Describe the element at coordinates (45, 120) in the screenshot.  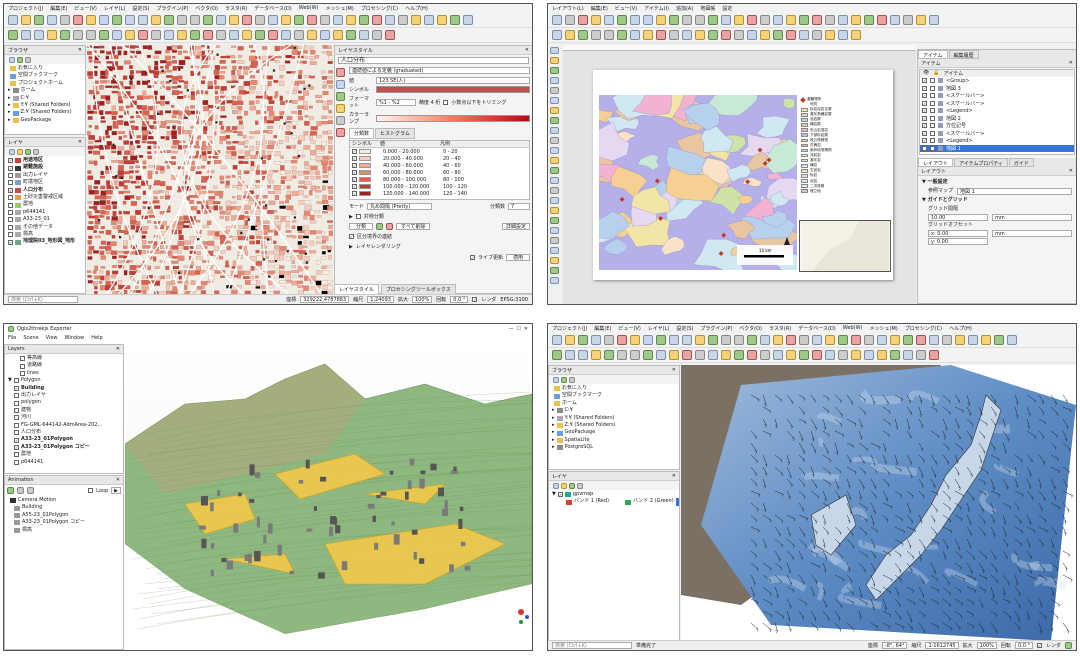
I see `w1-browser-item: ▸ GeoPackage` at that location.